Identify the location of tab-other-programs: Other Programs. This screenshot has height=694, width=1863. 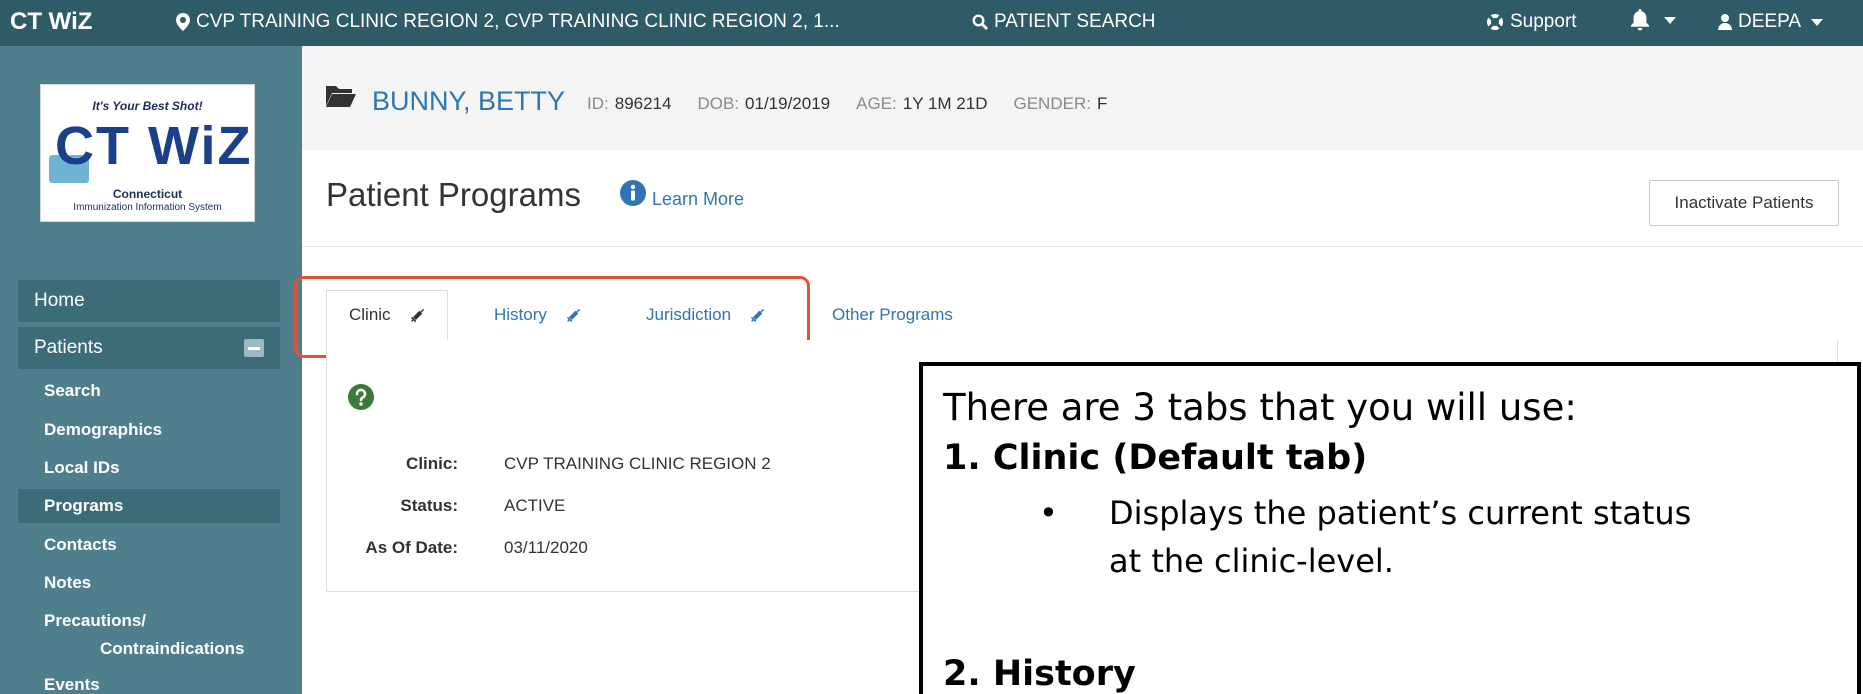
(892, 315).